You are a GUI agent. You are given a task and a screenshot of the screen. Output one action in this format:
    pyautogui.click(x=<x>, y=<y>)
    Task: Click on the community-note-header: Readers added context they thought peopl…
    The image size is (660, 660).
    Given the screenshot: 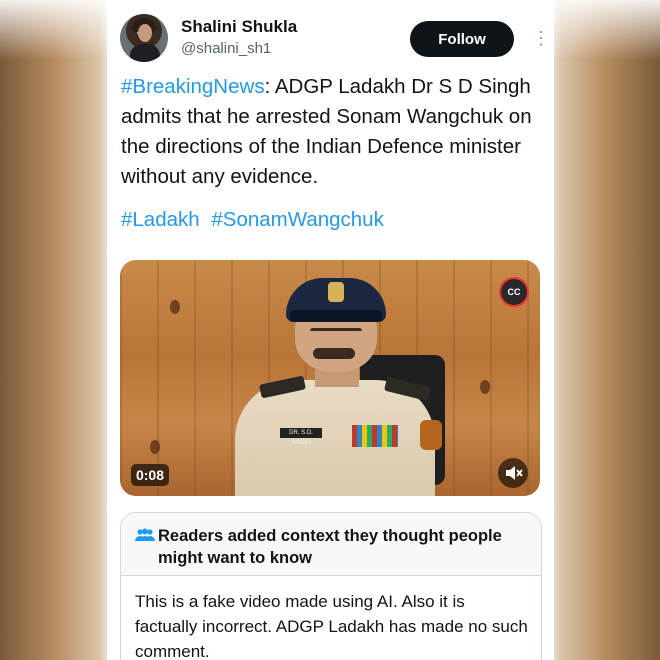 What is the action you would take?
    pyautogui.click(x=331, y=544)
    